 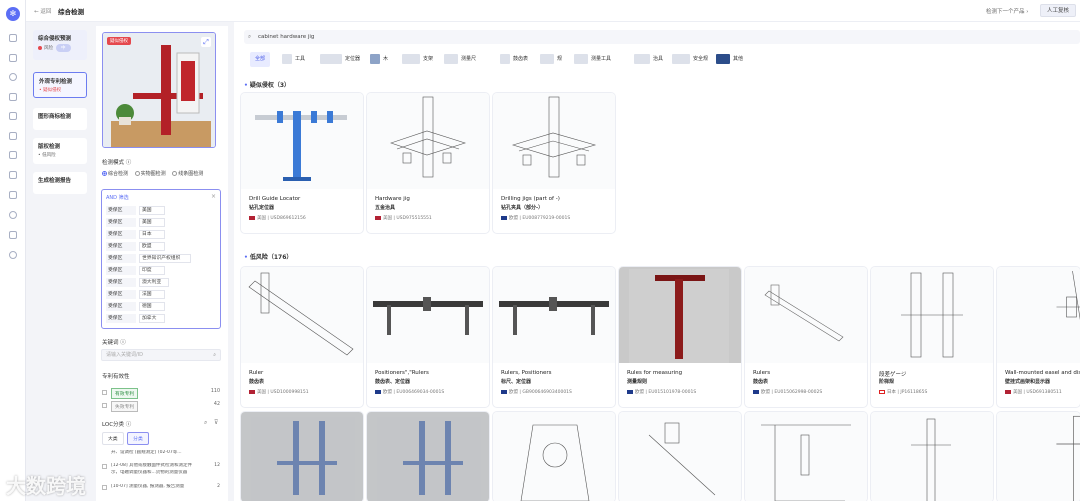 What do you see at coordinates (114, 343) in the screenshot?
I see `keyword-label: 关键词 ⓘ` at bounding box center [114, 343].